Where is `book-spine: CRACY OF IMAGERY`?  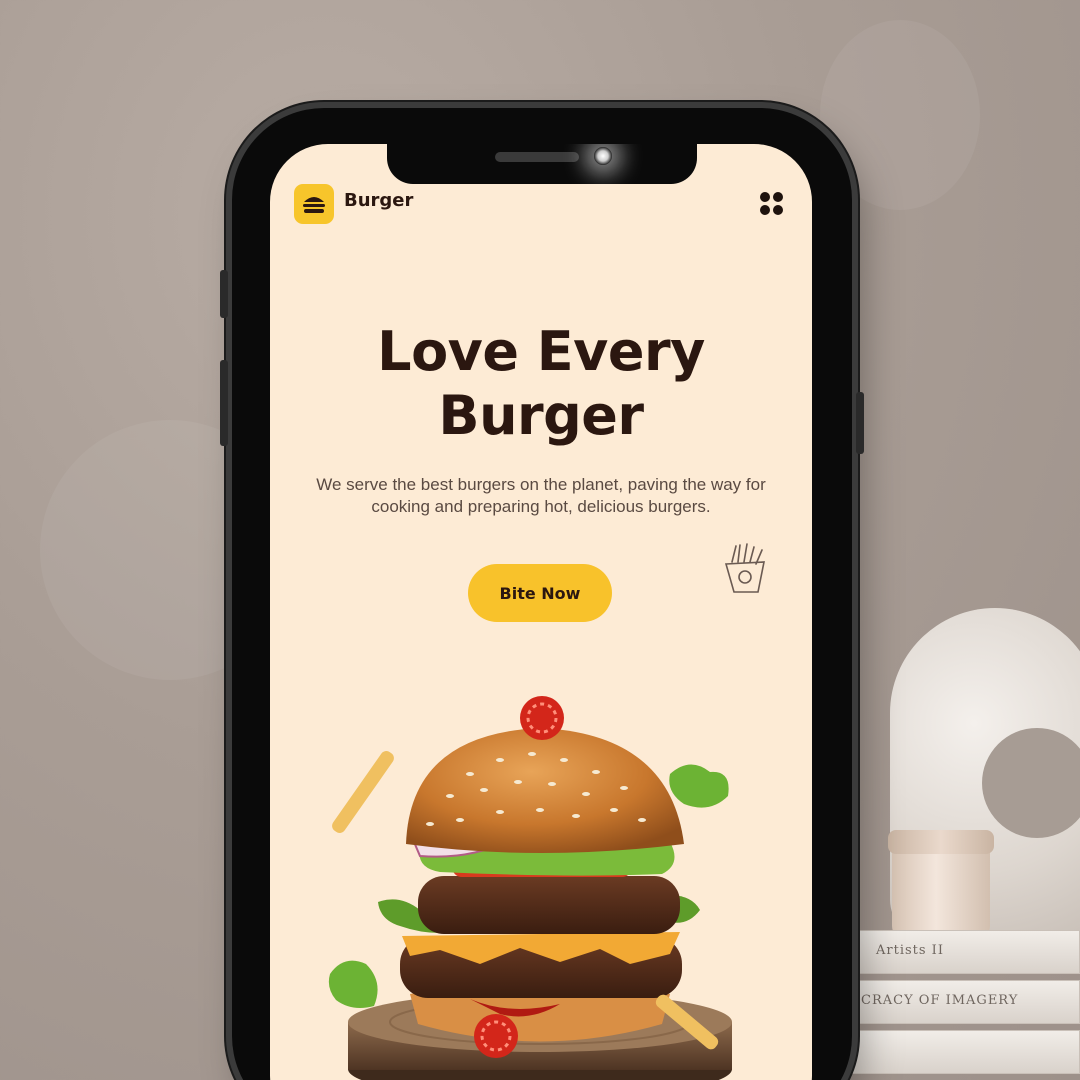 book-spine: CRACY OF IMAGERY is located at coordinates (955, 1002).